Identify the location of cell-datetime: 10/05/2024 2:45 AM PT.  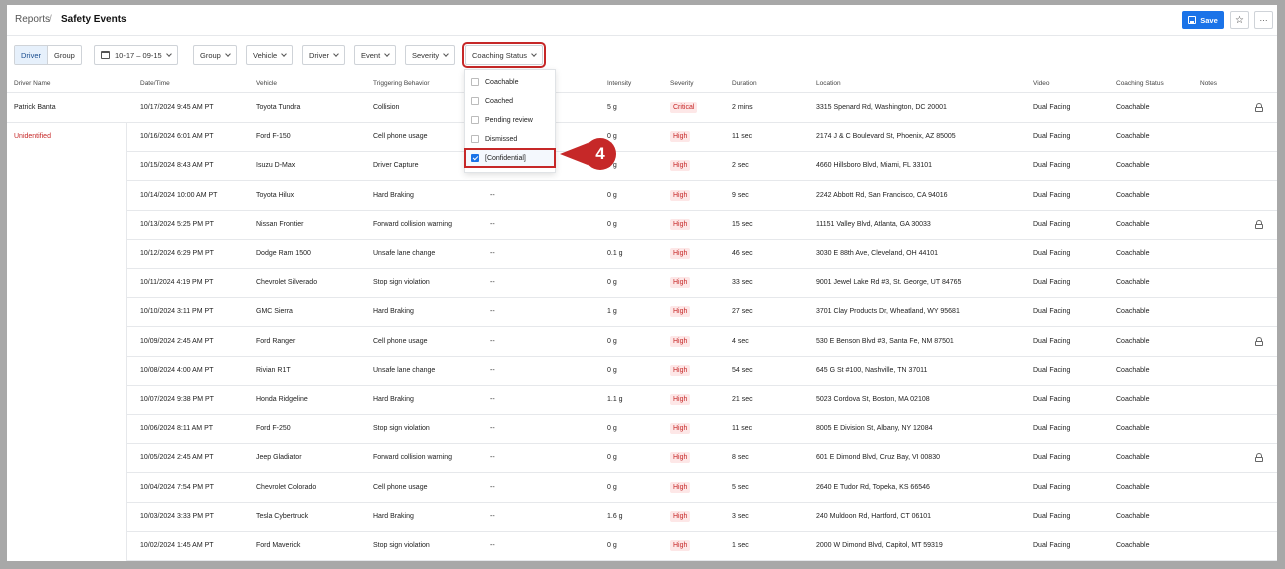
(177, 458).